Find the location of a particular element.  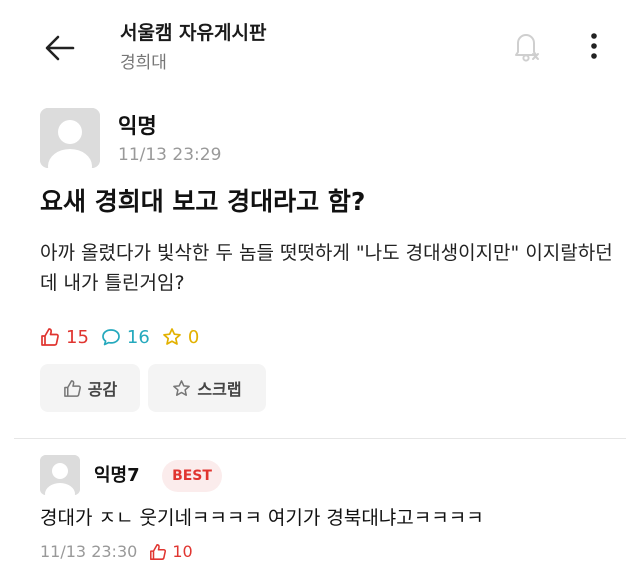

more-vertical-icon is located at coordinates (594, 46).